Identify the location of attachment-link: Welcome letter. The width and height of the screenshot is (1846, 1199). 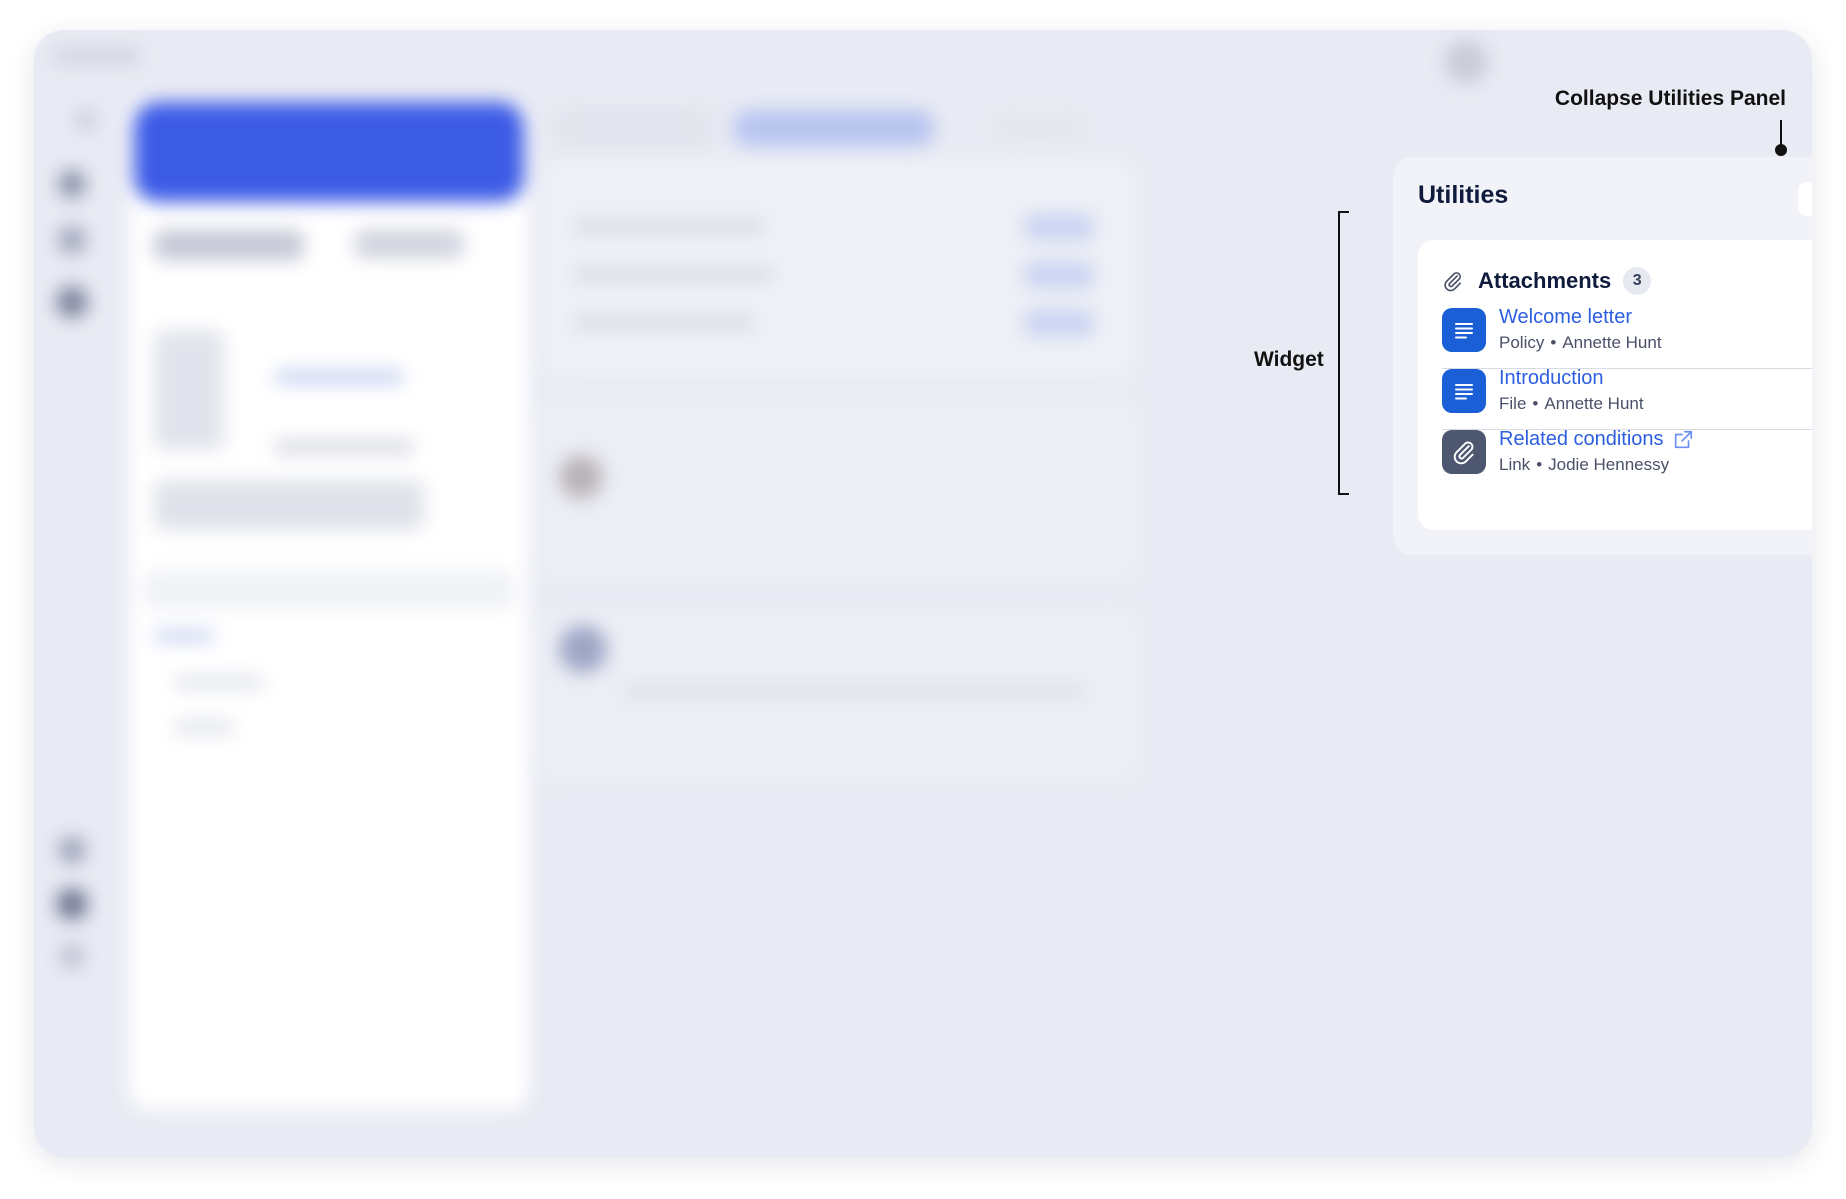
(1565, 317).